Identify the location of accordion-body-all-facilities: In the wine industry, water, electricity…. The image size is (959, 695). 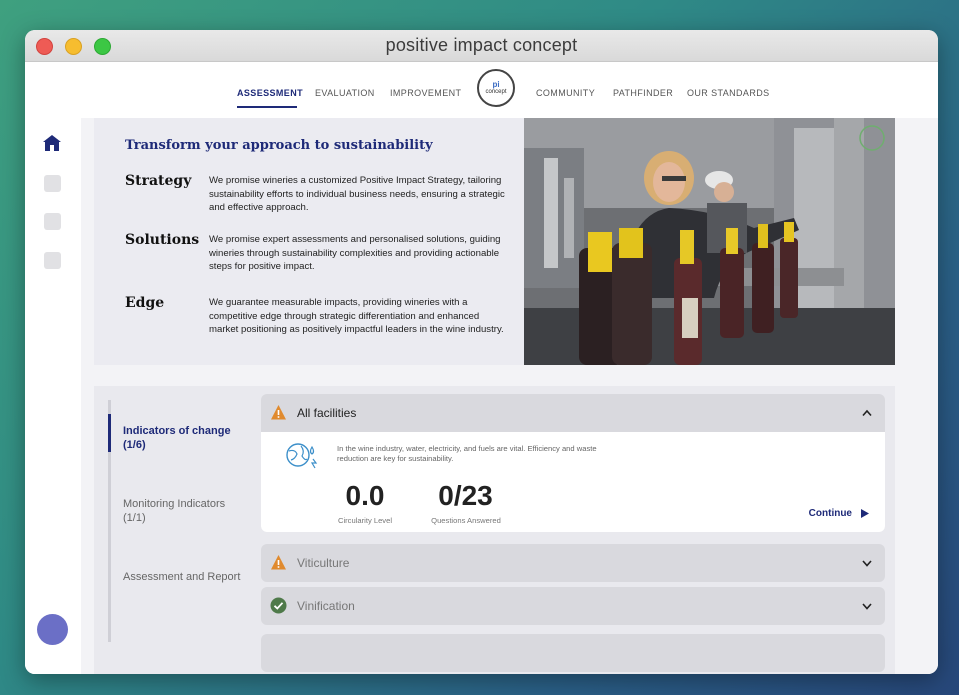
(573, 482).